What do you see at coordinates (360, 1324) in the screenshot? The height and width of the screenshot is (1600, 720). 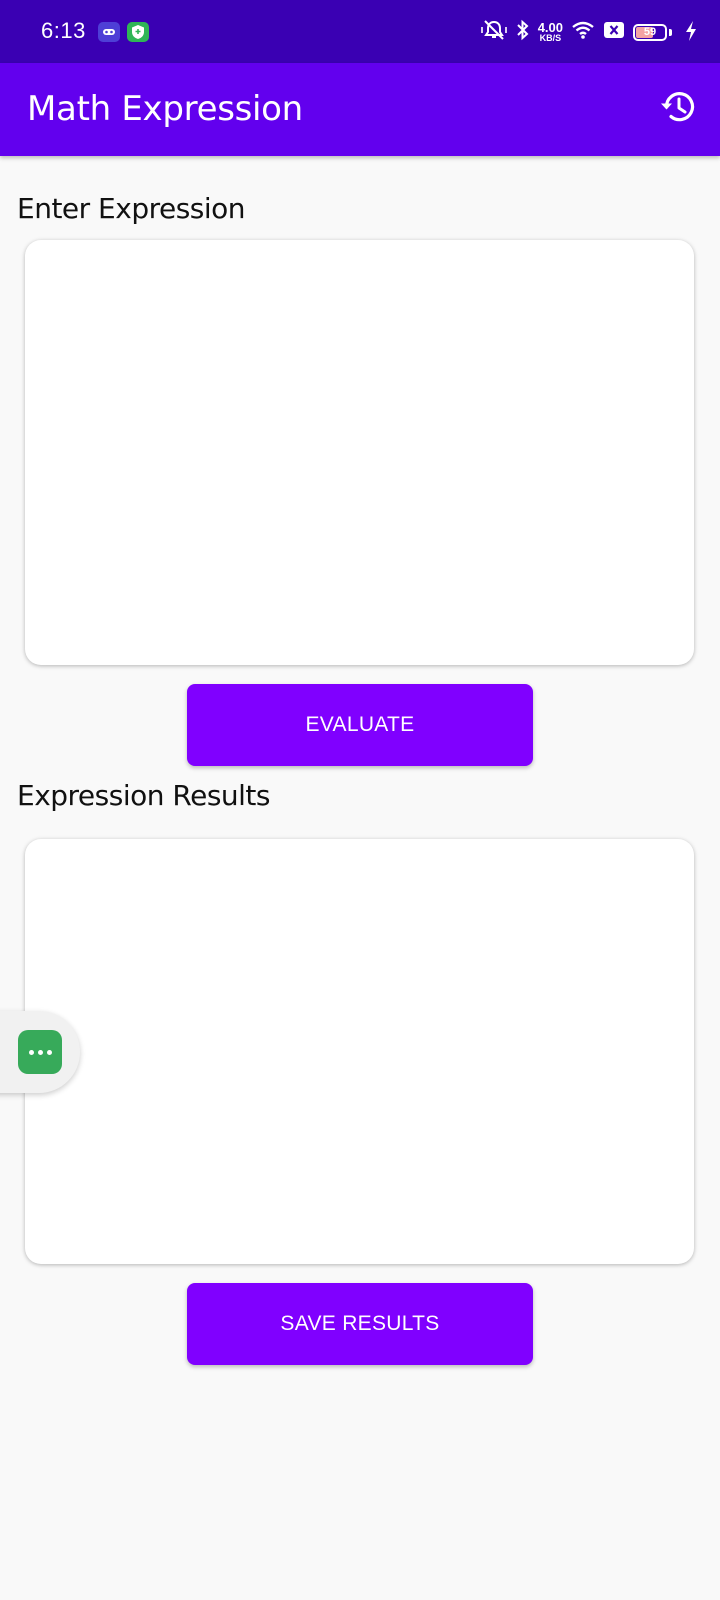 I see `save-results-button: SAVE RESULTS` at bounding box center [360, 1324].